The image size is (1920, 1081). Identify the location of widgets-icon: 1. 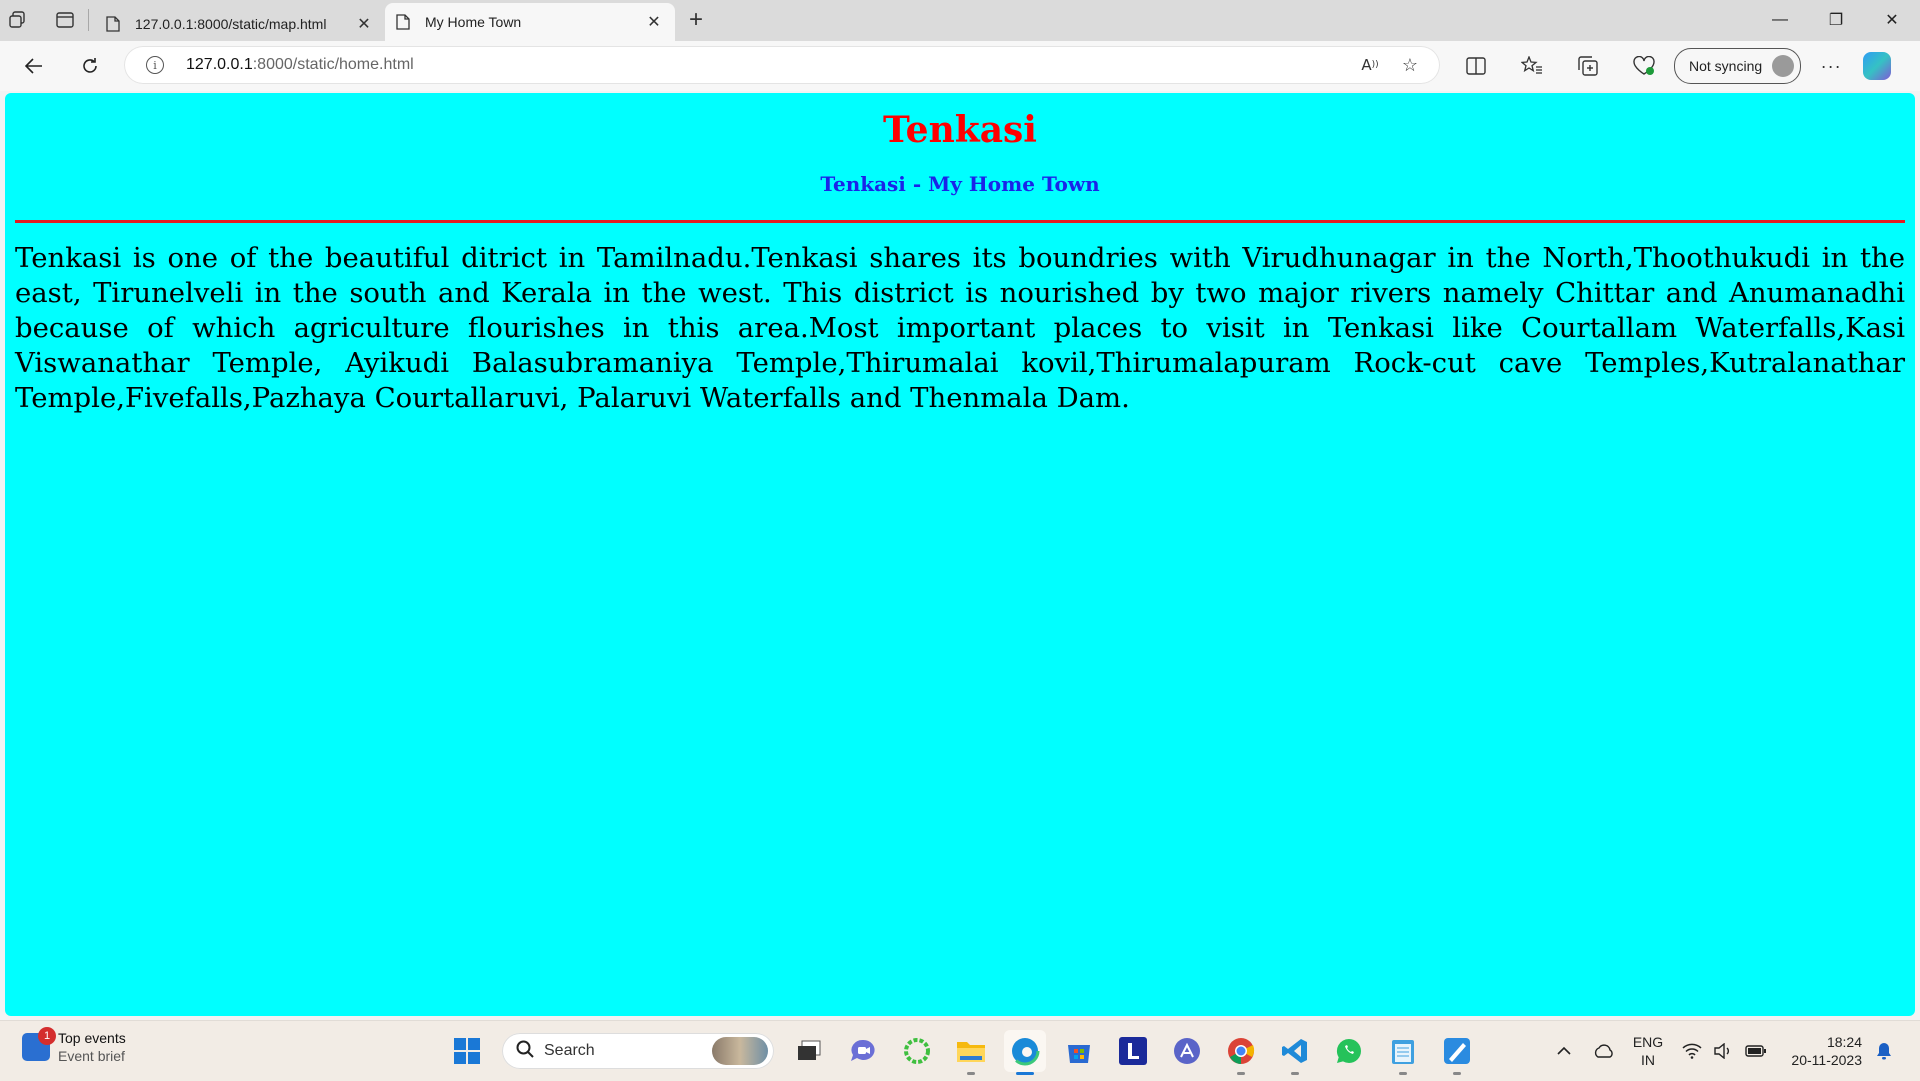
(39, 1044).